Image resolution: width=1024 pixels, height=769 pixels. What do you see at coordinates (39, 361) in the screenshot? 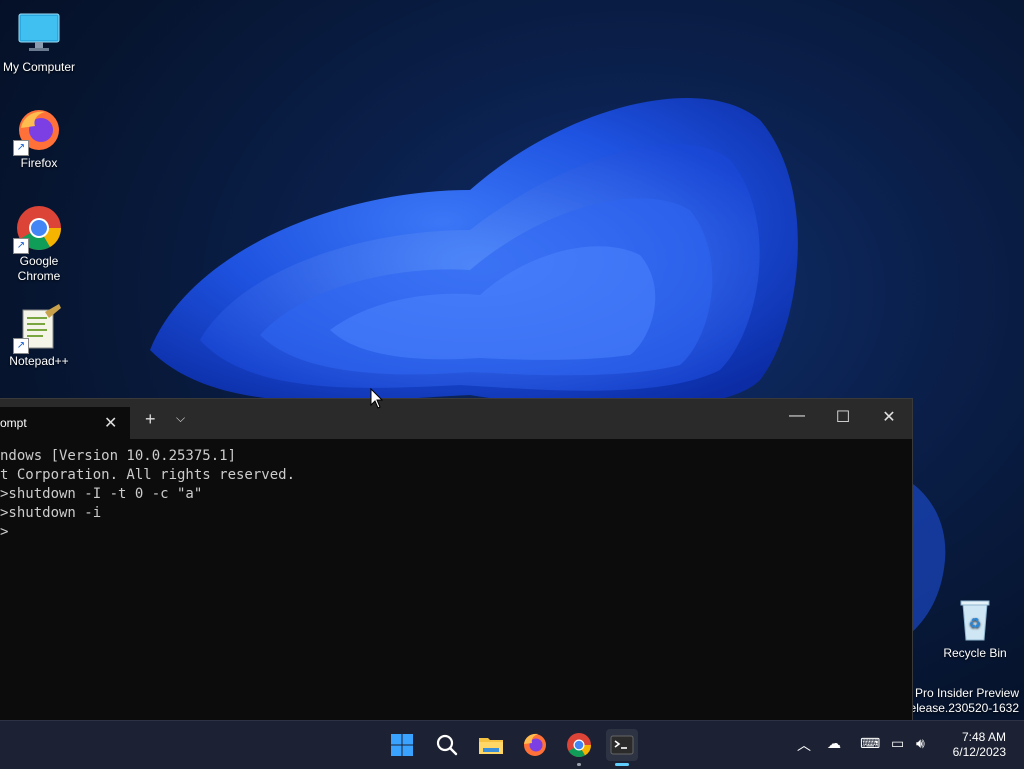
I see `desktop-icon-label: Notepad++` at bounding box center [39, 361].